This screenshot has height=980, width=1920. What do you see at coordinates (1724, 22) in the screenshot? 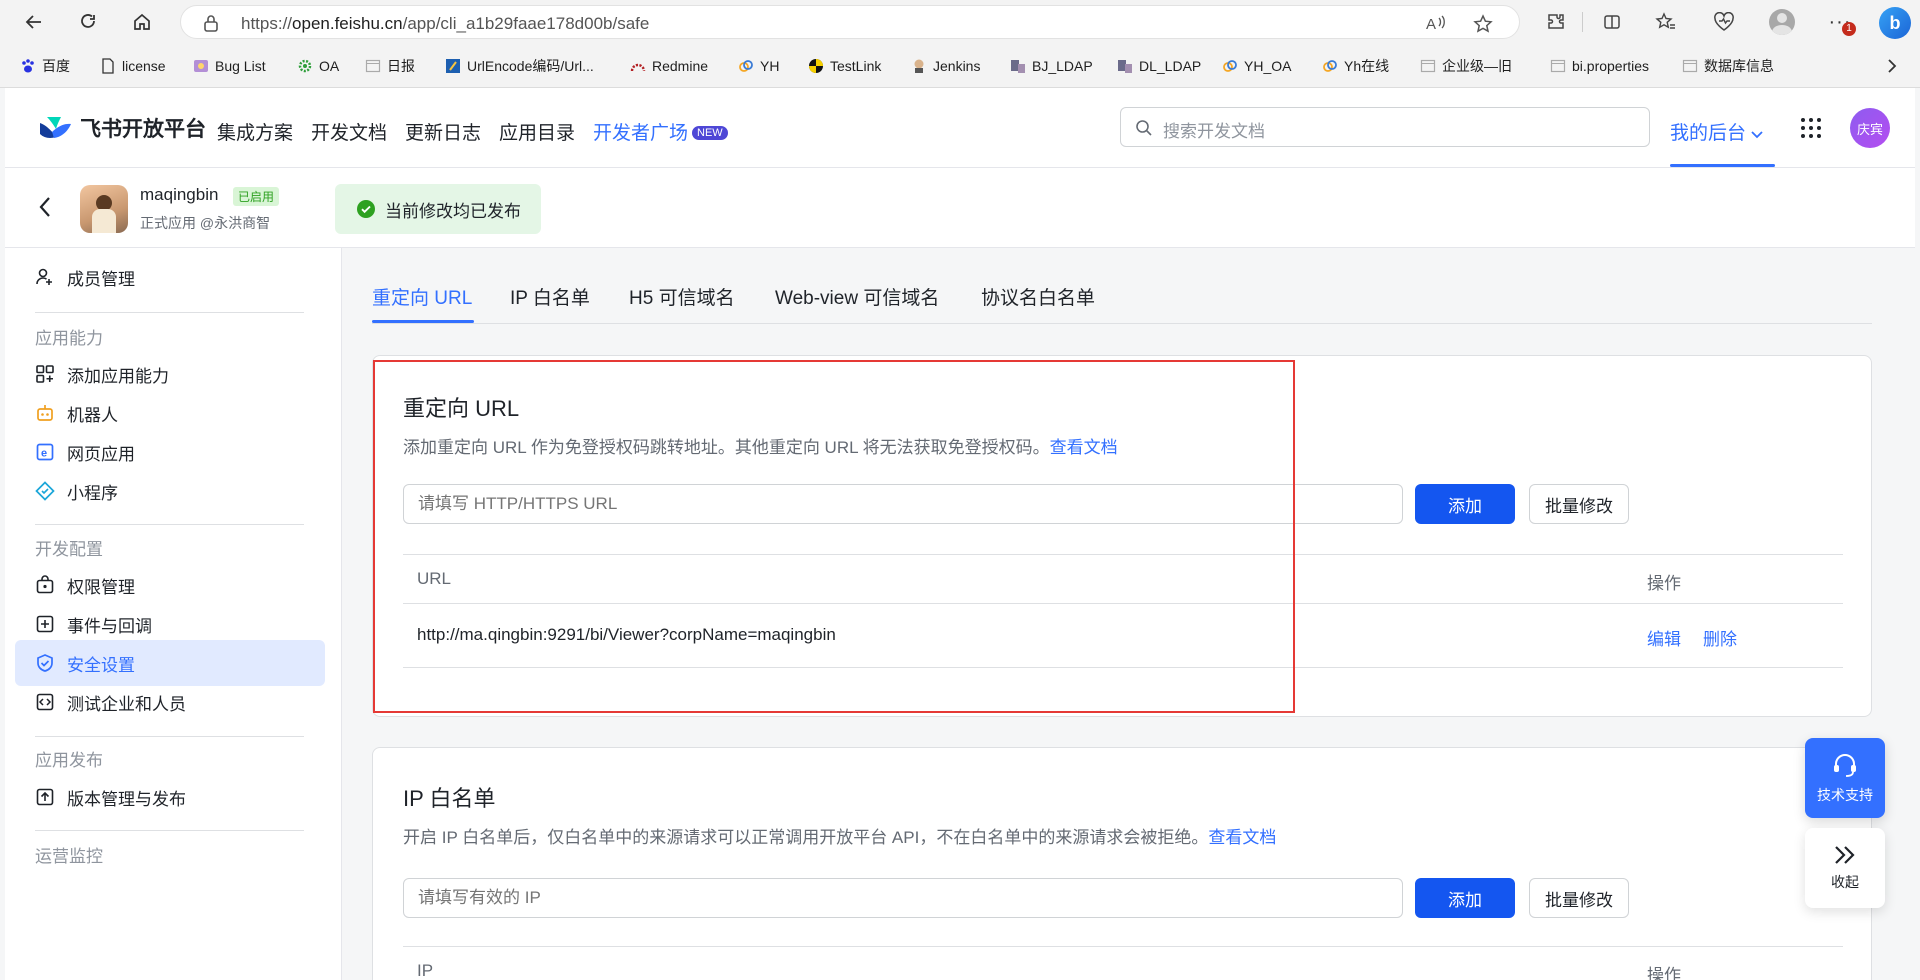
I see `browser-essentials-icon` at bounding box center [1724, 22].